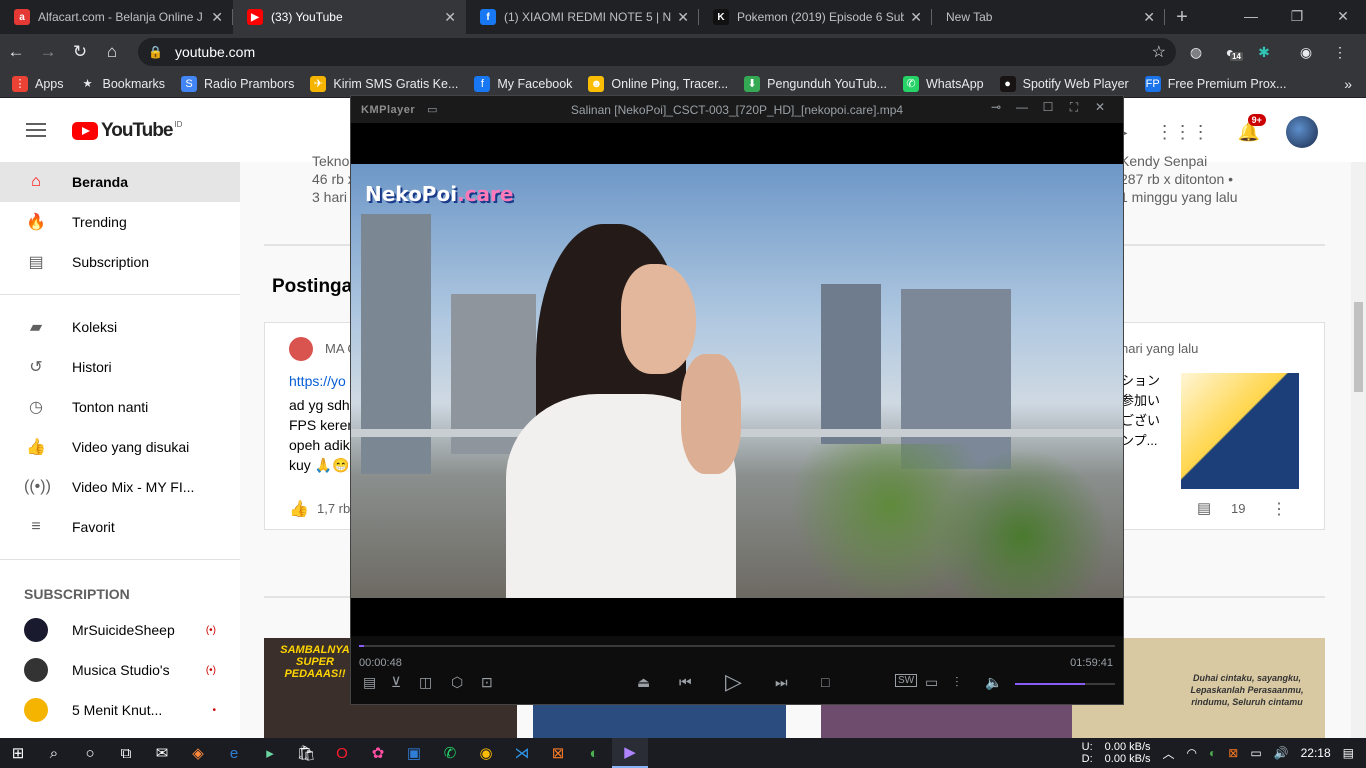  Describe the element at coordinates (18, 753) in the screenshot. I see `windows-start-icon: ⊞` at that location.